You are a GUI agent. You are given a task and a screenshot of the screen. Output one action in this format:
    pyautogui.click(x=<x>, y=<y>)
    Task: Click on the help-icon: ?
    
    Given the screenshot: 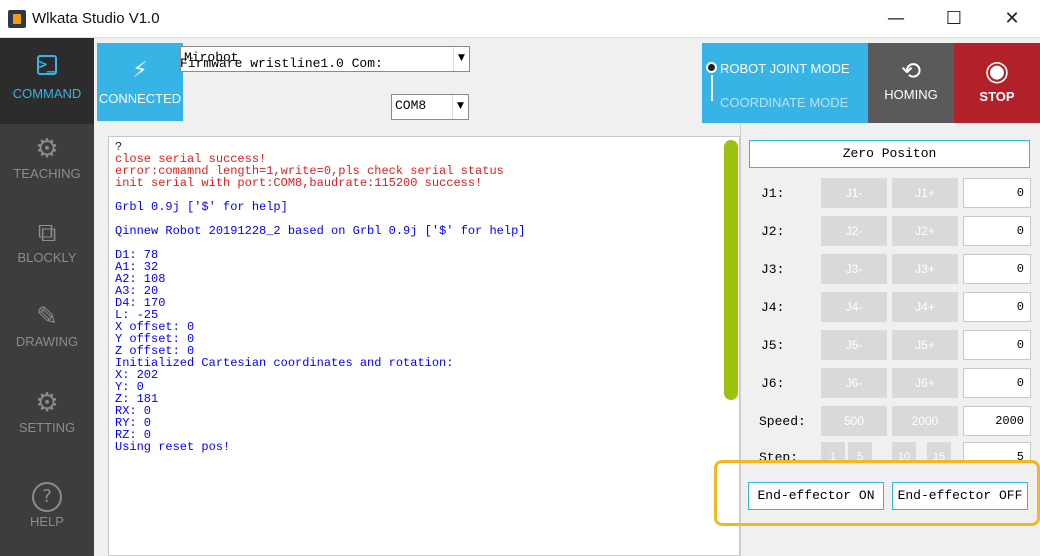 What is the action you would take?
    pyautogui.click(x=47, y=497)
    